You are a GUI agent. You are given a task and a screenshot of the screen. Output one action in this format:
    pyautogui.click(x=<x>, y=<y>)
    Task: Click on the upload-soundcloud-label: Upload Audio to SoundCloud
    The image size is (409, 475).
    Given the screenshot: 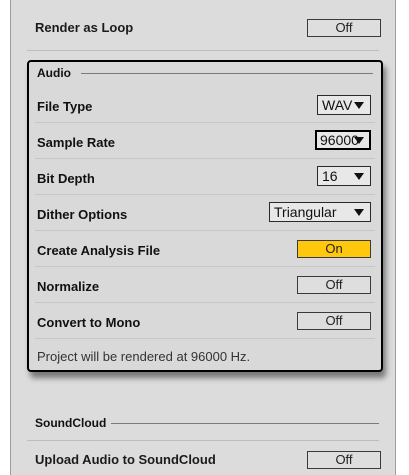 What is the action you would take?
    pyautogui.click(x=125, y=459)
    